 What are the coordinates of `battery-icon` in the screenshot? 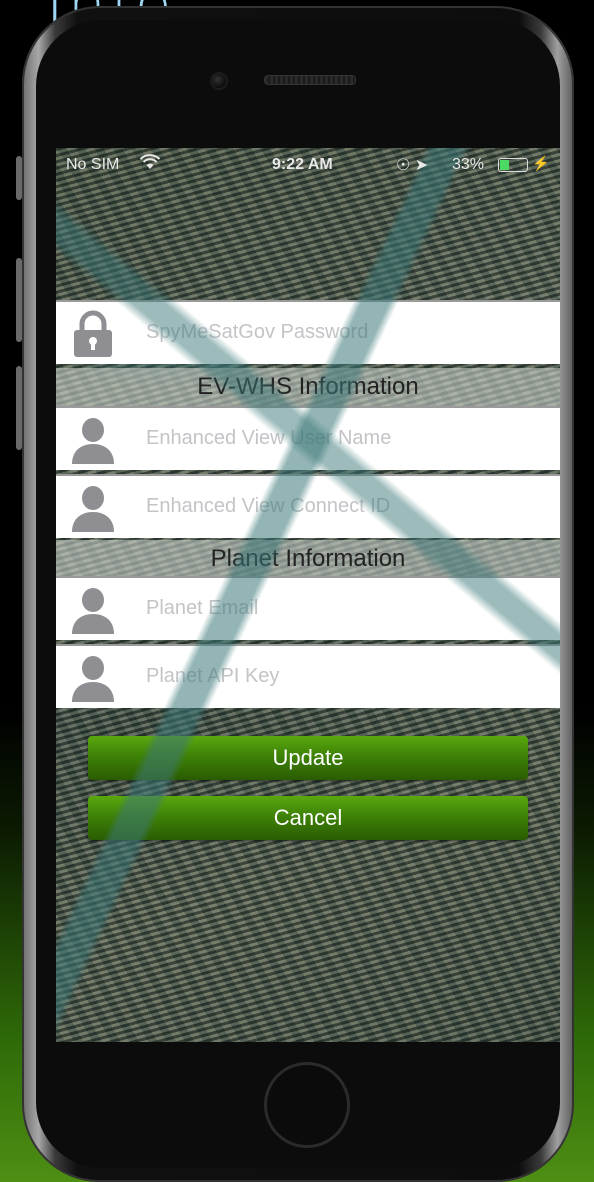 It's located at (513, 165).